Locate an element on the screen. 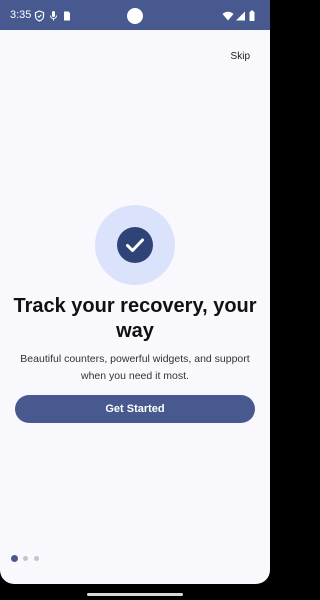 This screenshot has width=320, height=600. gesture-handle is located at coordinates (135, 594).